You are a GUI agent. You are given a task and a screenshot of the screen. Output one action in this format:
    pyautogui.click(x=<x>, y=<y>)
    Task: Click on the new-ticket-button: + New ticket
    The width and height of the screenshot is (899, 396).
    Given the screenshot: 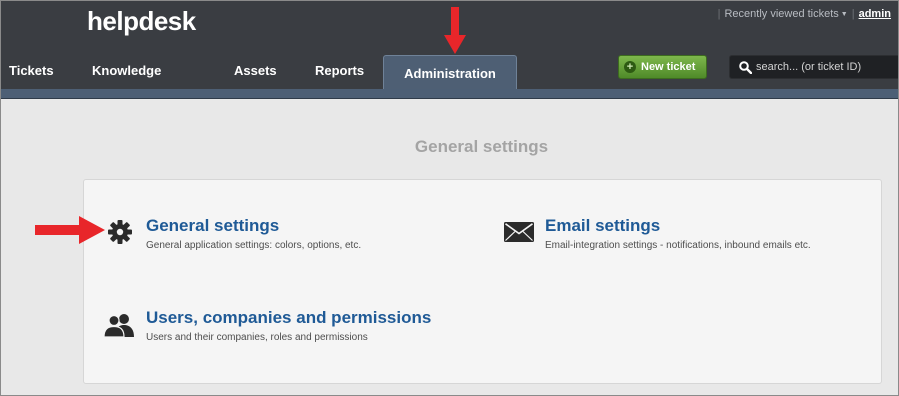 What is the action you would take?
    pyautogui.click(x=662, y=67)
    